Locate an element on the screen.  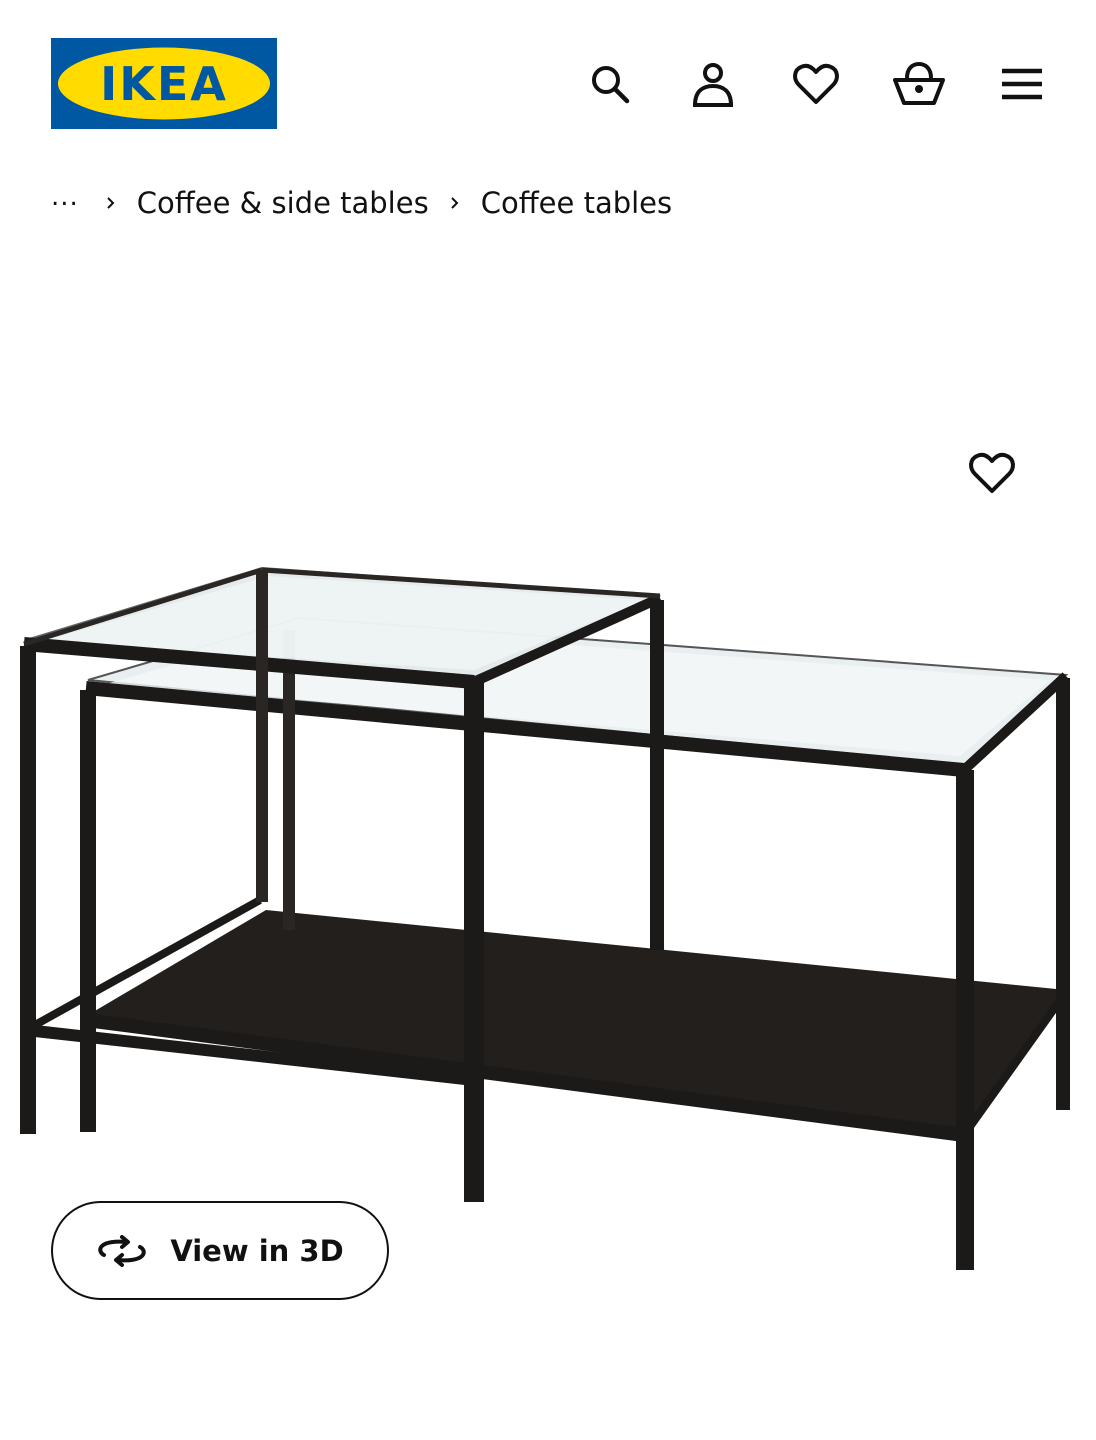
ikea-logo: IKEA is located at coordinates (164, 83).